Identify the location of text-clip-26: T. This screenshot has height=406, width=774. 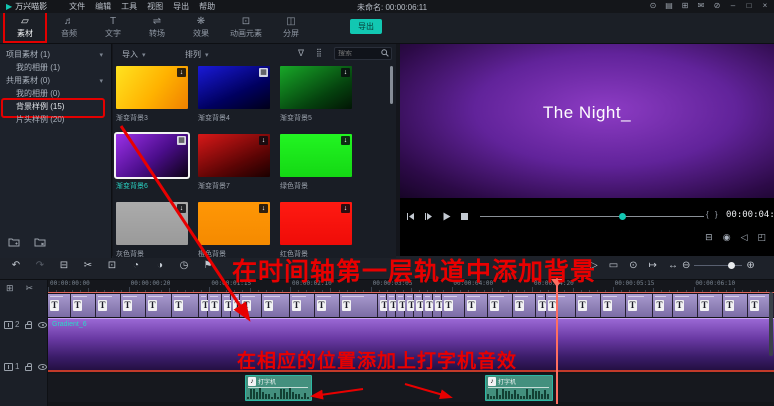
(541, 305).